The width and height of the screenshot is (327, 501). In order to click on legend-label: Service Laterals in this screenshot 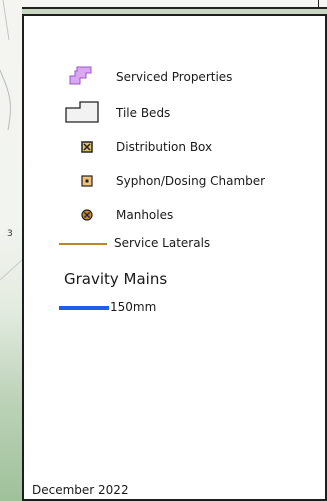, I will do `click(162, 243)`.